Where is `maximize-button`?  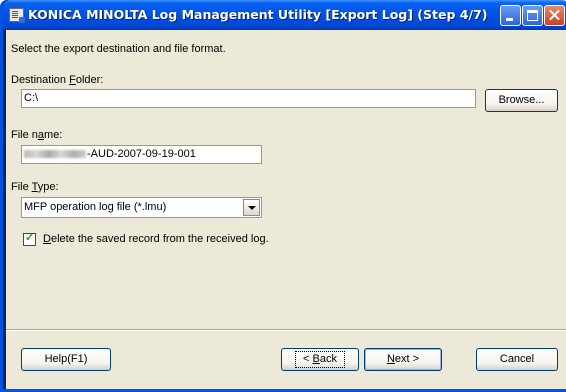
maximize-button is located at coordinates (532, 15).